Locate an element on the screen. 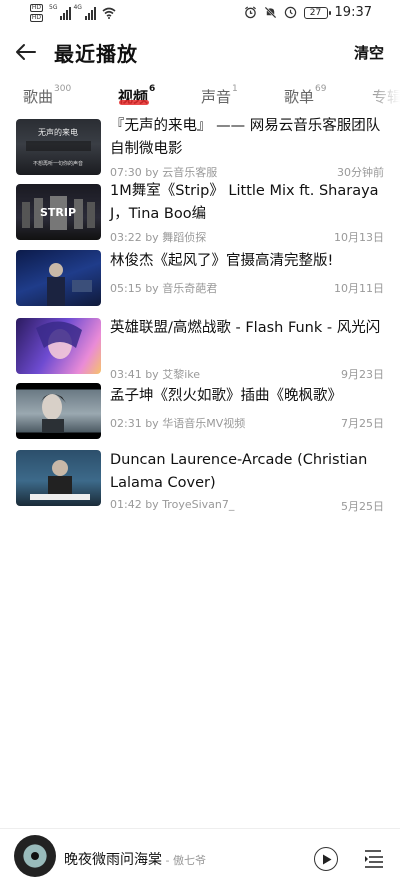 This screenshot has height=888, width=400. play-button is located at coordinates (326, 859).